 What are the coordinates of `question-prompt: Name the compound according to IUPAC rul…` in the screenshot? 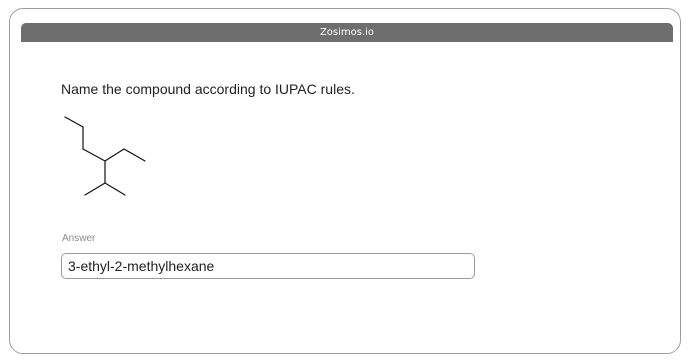 It's located at (208, 89).